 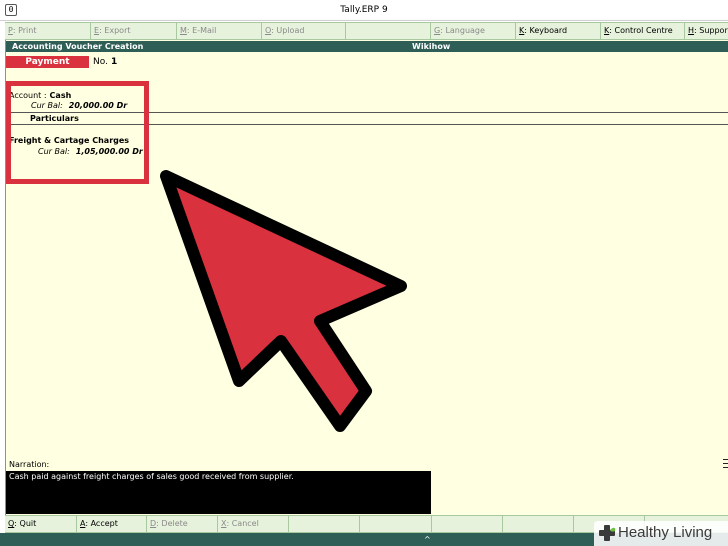 What do you see at coordinates (462, 30) in the screenshot?
I see `language-label: : Language` at bounding box center [462, 30].